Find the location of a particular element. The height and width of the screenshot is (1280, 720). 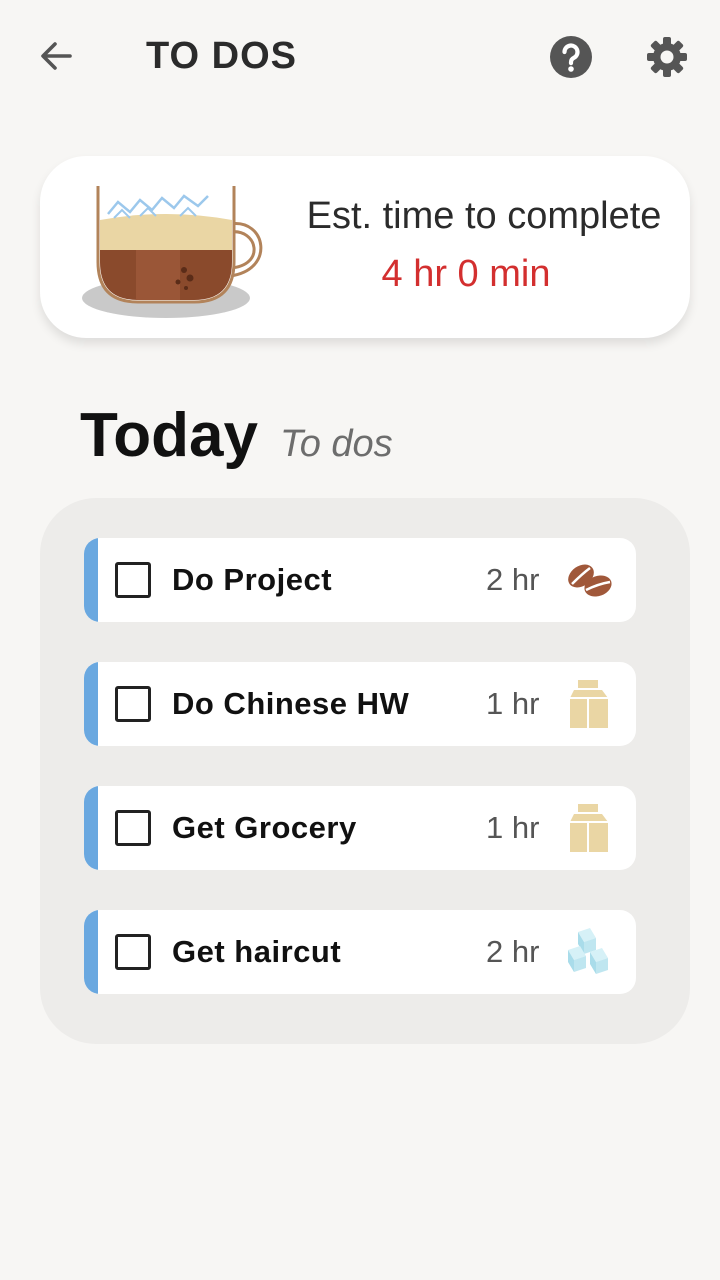

todo-item: Get Grocery 1 hr is located at coordinates (360, 828).